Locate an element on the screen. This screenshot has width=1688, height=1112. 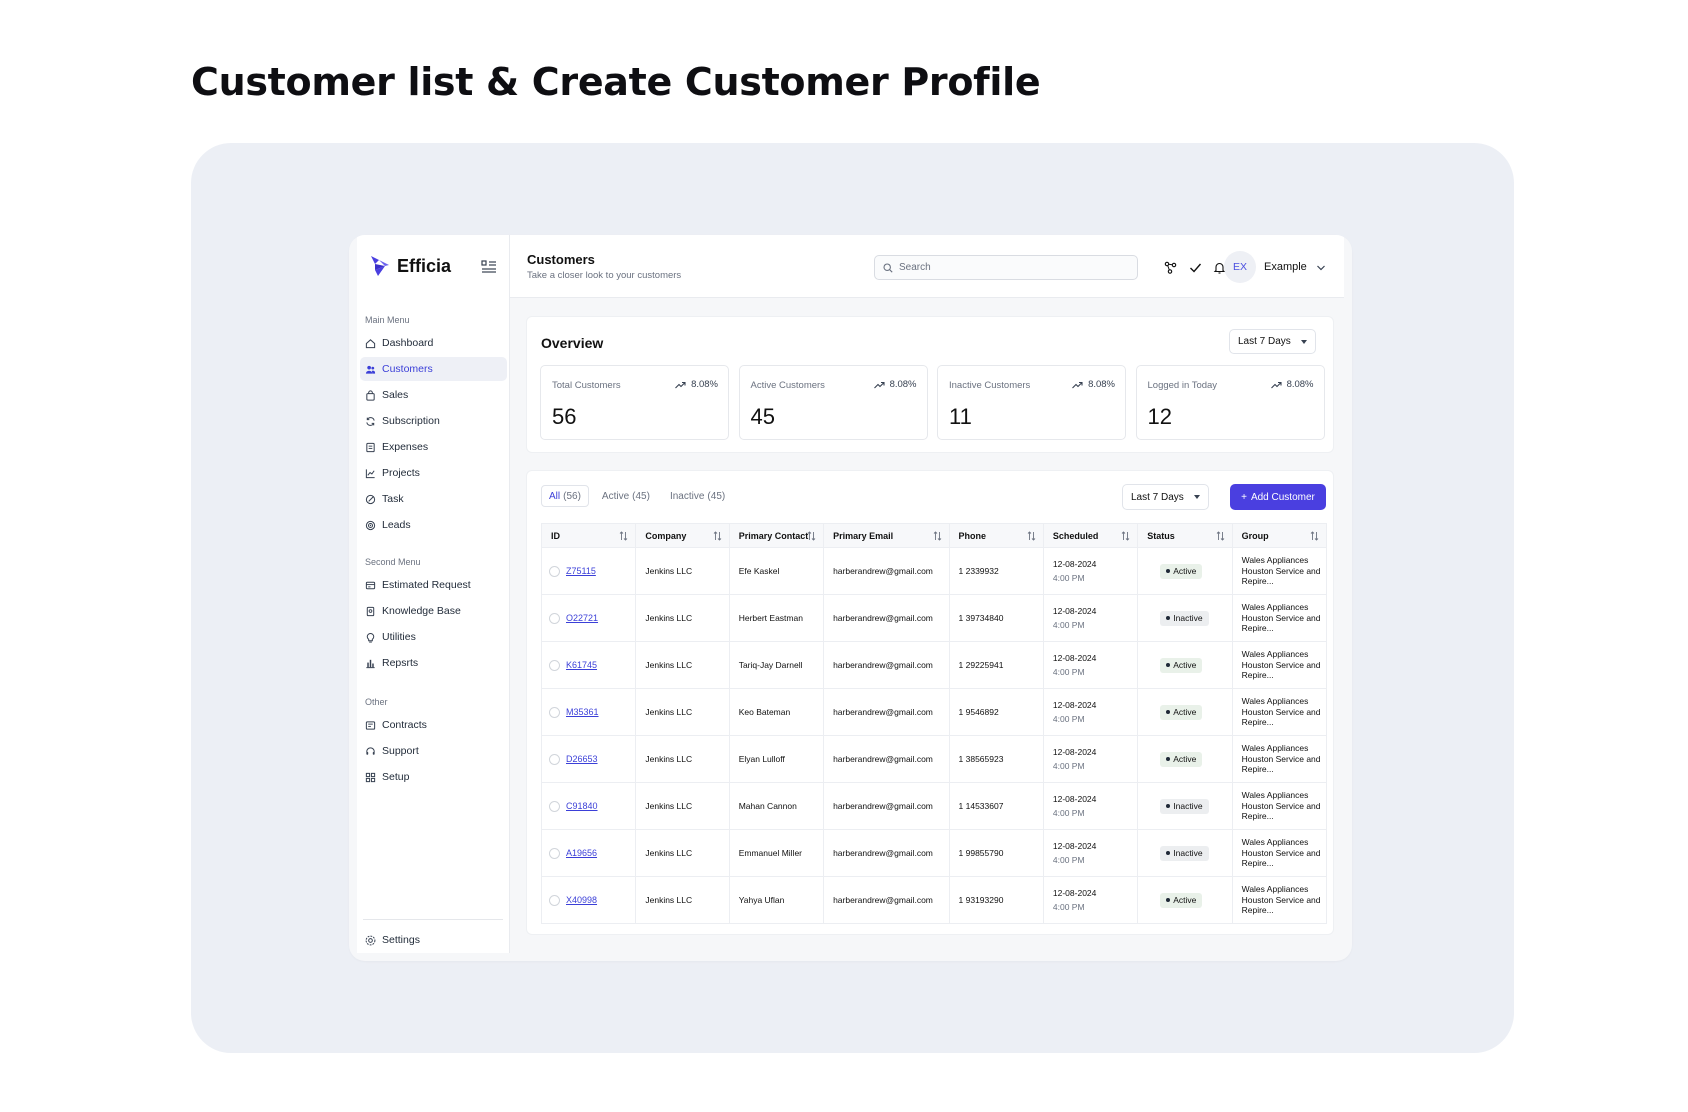
customer-id-link: C91840 is located at coordinates (582, 806).